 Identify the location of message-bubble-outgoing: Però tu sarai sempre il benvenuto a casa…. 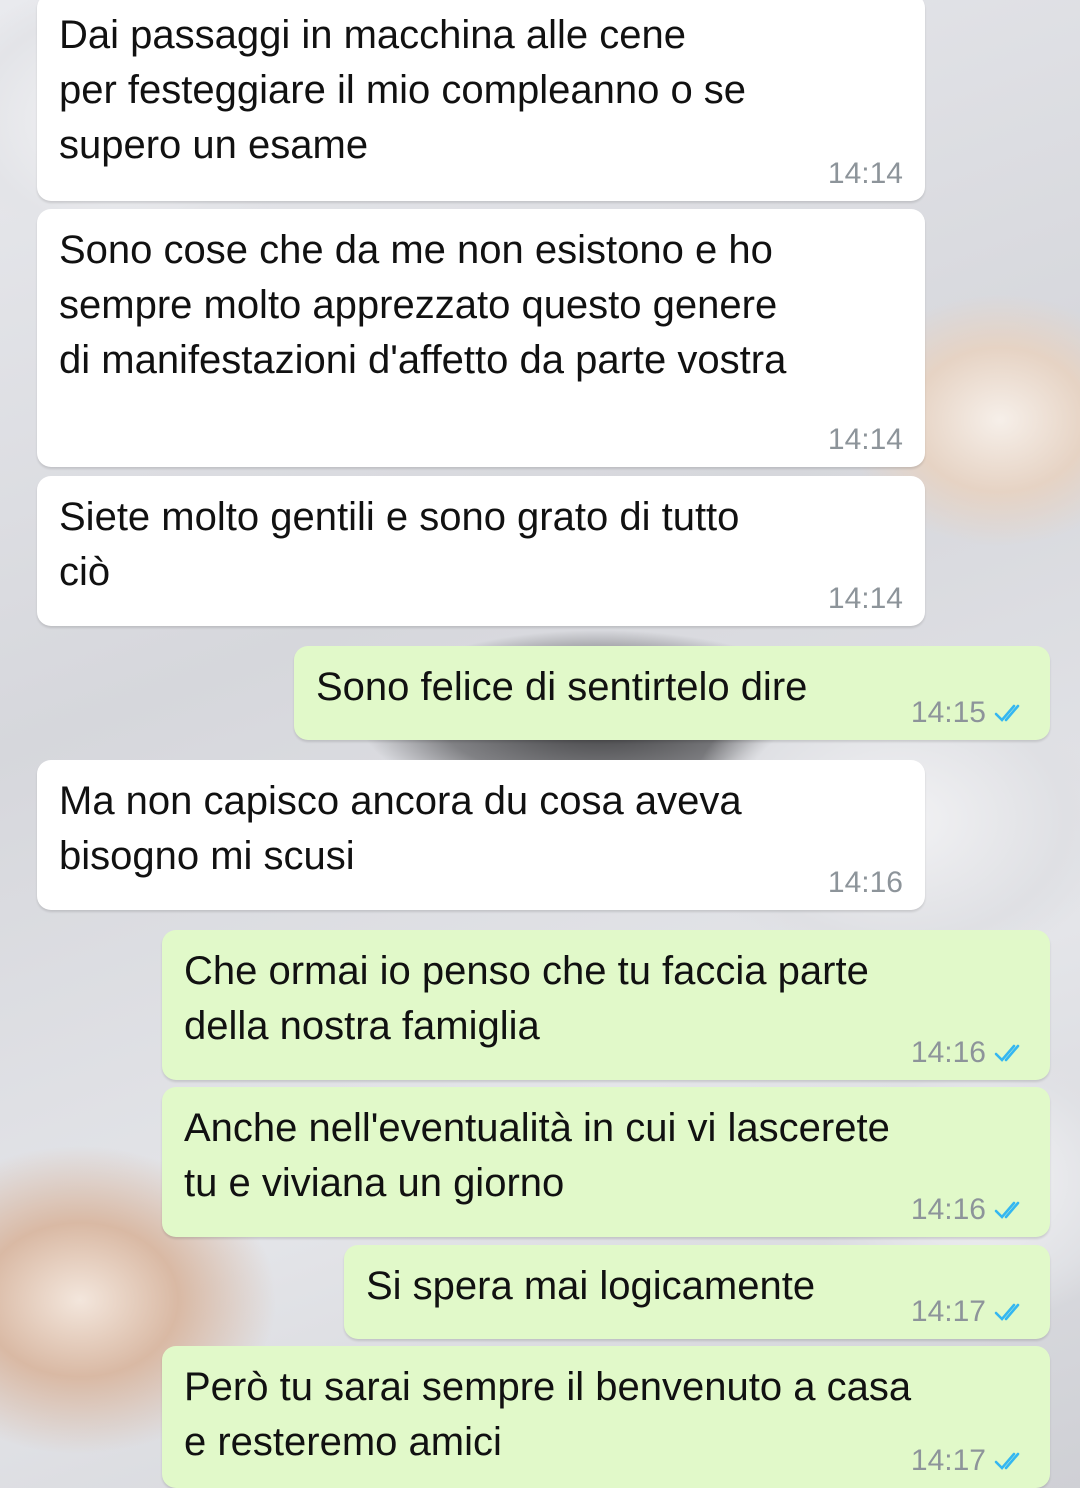
(606, 1417).